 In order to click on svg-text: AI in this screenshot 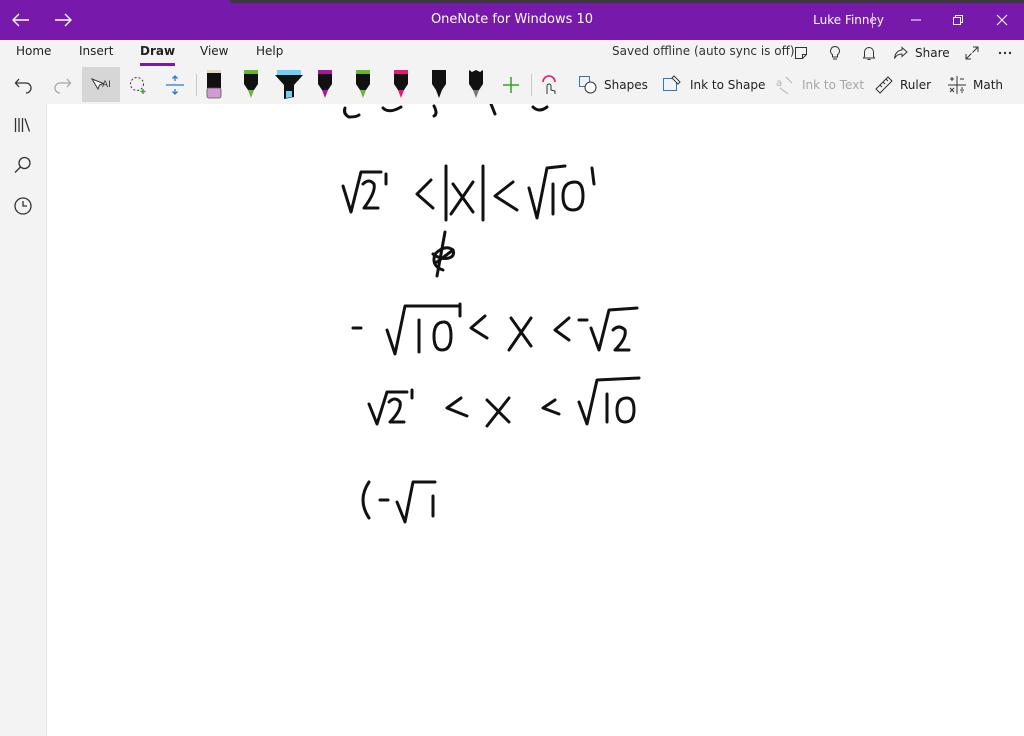, I will do `click(106, 85)`.